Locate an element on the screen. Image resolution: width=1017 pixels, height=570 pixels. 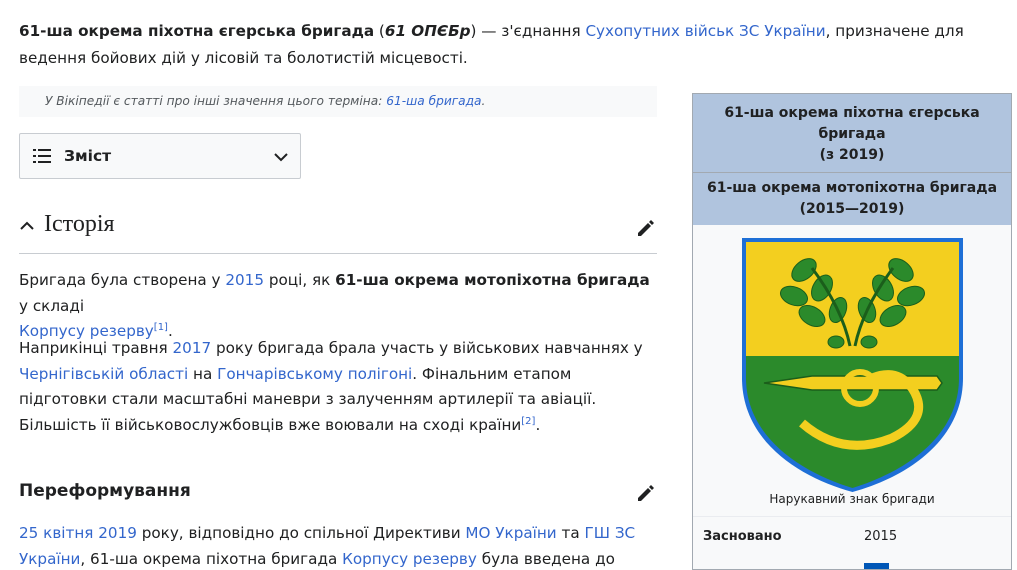
infobox-caption: Нарукавний знак бригади is located at coordinates (852, 499).